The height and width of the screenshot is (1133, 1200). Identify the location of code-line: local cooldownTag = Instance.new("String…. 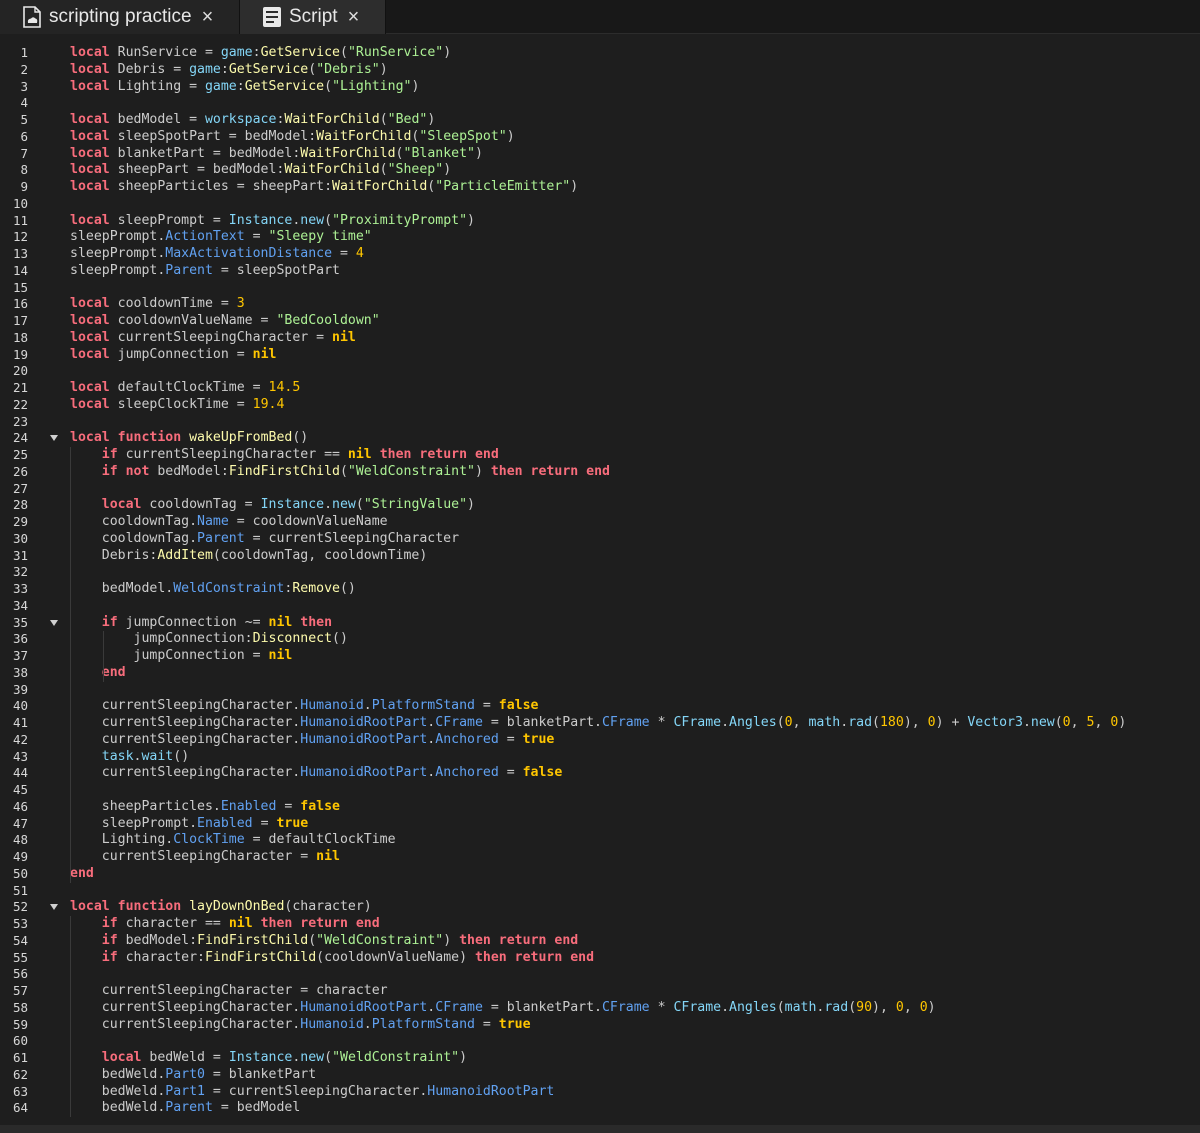
(272, 505).